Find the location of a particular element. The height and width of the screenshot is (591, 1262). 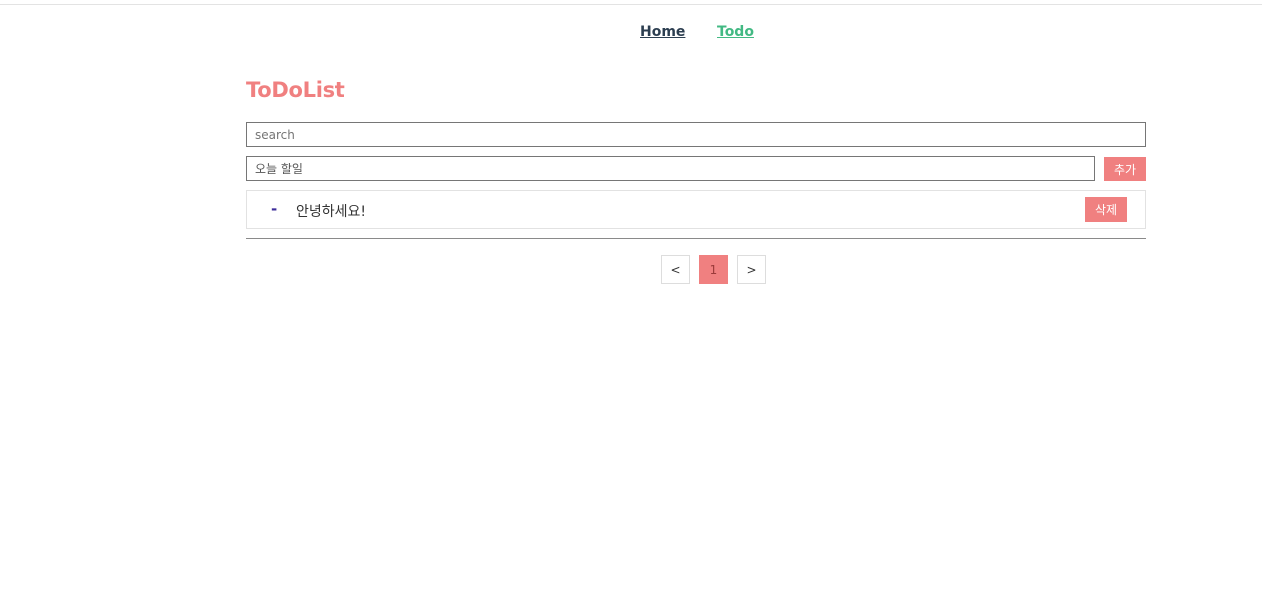

page-1-button: 1 is located at coordinates (713, 269).